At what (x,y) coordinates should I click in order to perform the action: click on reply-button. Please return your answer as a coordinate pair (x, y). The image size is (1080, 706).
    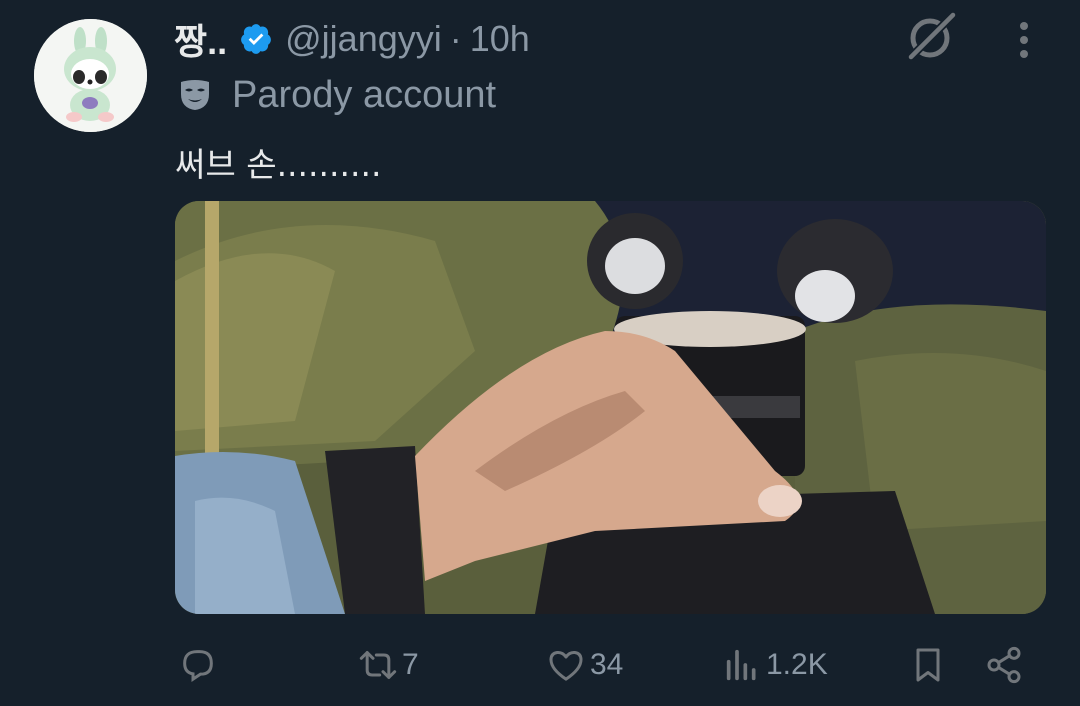
    Looking at the image, I should click on (200, 665).